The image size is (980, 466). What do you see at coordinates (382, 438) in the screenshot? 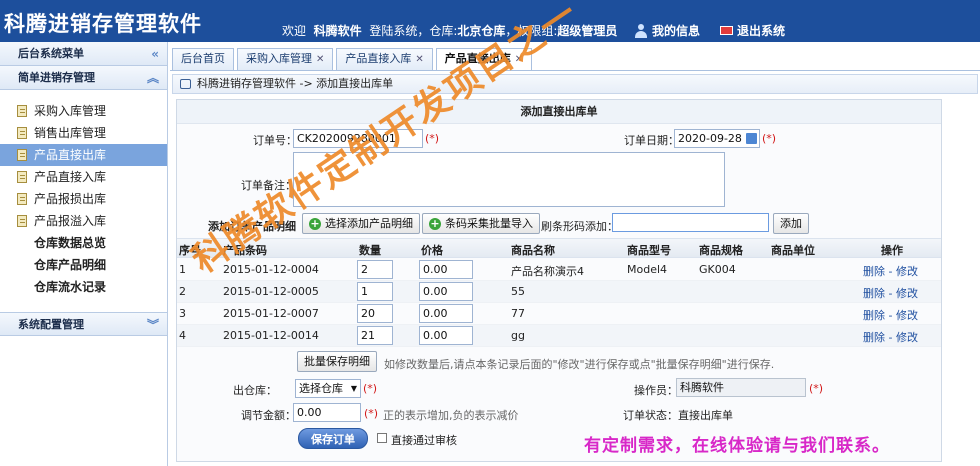
I see `direct-audit-checkbox` at bounding box center [382, 438].